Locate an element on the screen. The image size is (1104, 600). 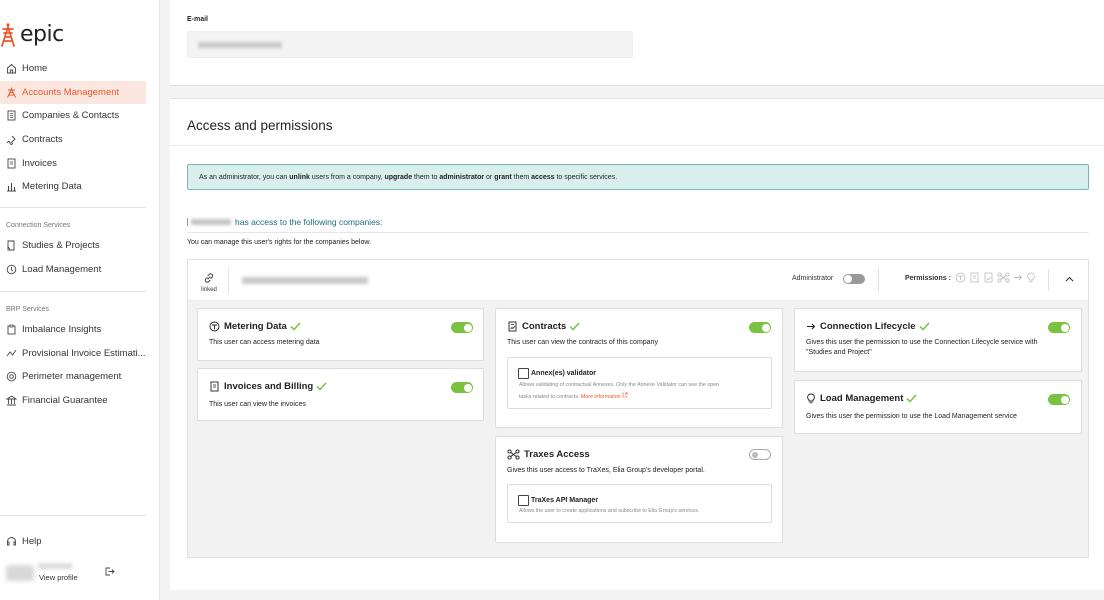
service-title-text: Contracts is located at coordinates (544, 326).